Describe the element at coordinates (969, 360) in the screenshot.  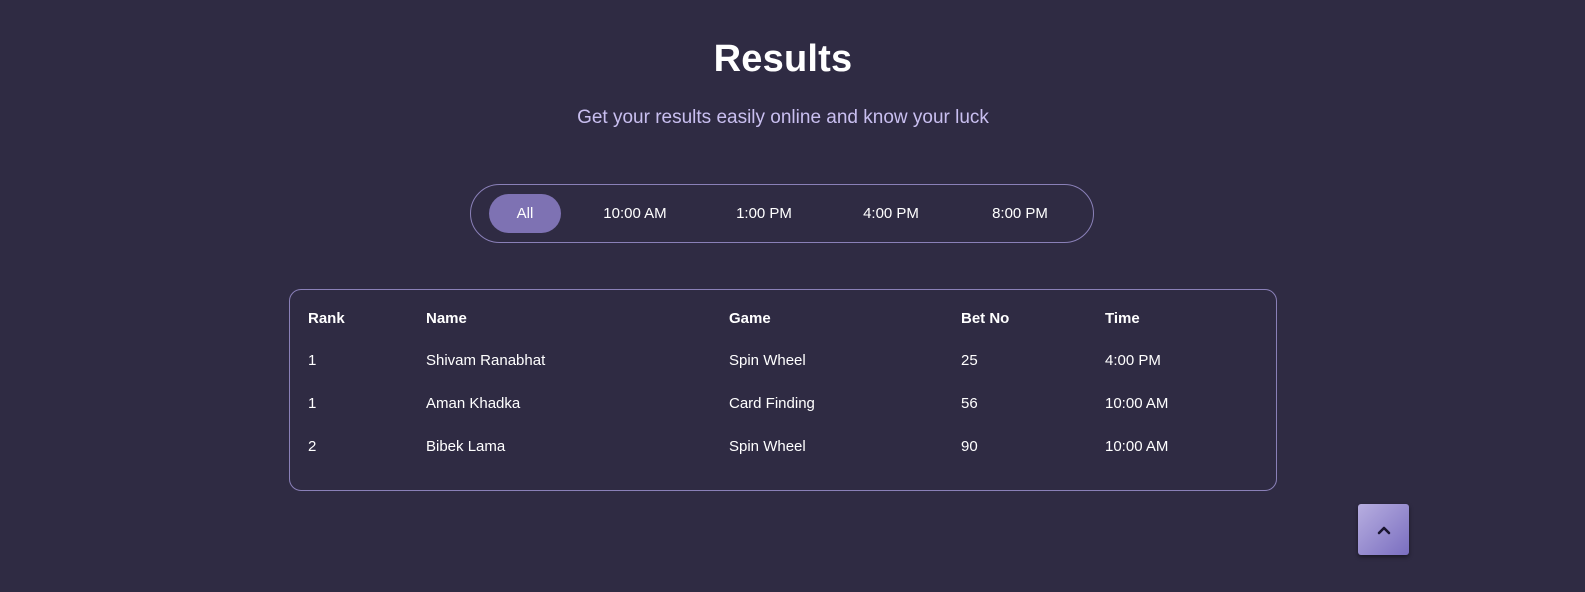
I see `cell-bet-no: 25` at that location.